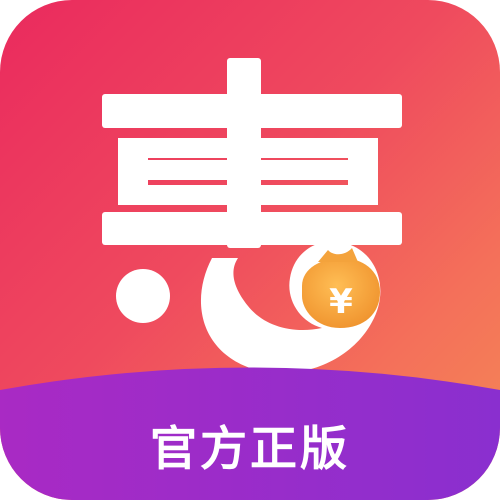 This screenshot has height=500, width=500. Describe the element at coordinates (341, 302) in the screenshot. I see `yen-symbol: ¥` at that location.